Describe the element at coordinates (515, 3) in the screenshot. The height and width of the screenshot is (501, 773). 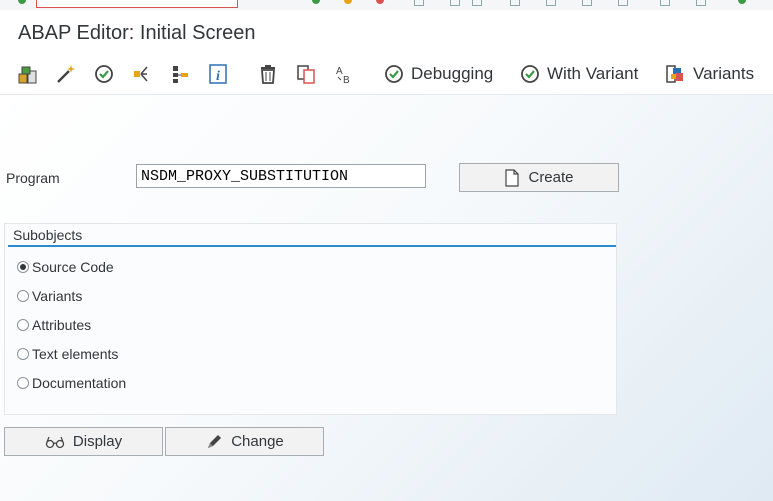
I see `first-page-icon` at that location.